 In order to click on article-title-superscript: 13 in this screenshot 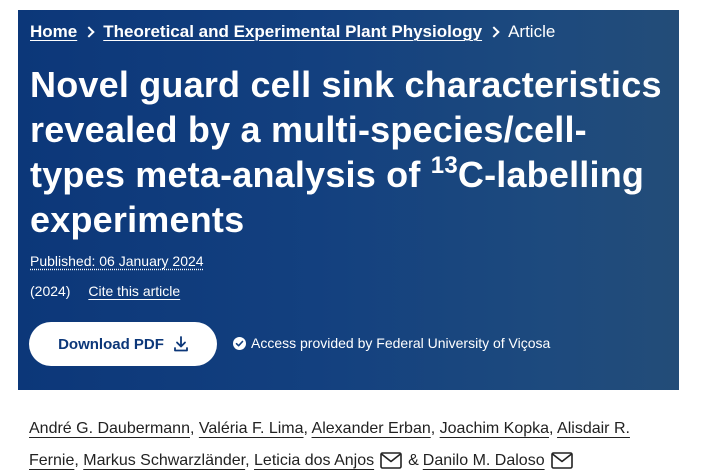, I will do `click(444, 165)`.